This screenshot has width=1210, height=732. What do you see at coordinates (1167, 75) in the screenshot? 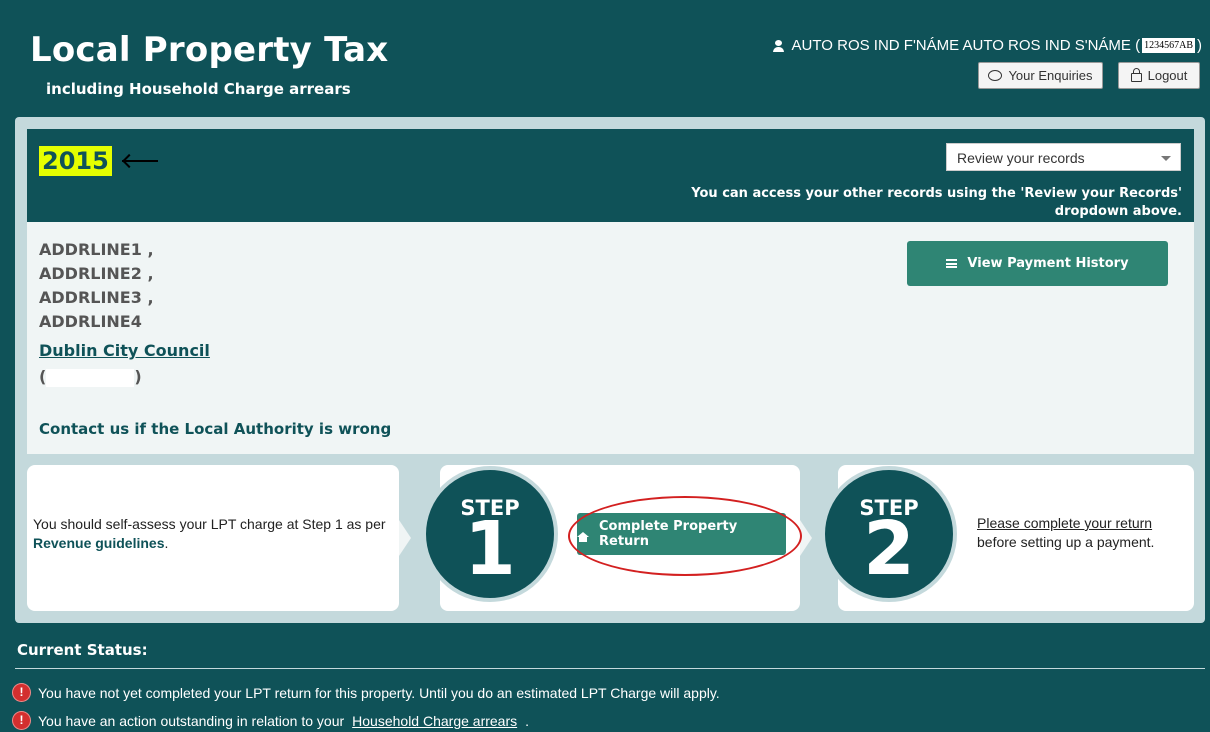
I see `logout-label: Logout` at bounding box center [1167, 75].